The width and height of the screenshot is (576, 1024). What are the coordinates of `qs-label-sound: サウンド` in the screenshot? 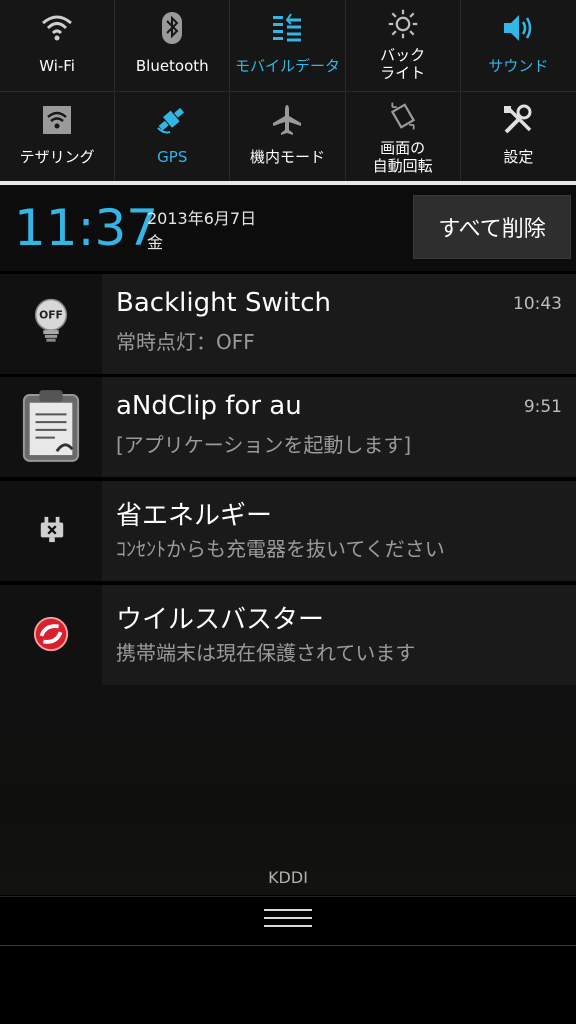 It's located at (518, 66).